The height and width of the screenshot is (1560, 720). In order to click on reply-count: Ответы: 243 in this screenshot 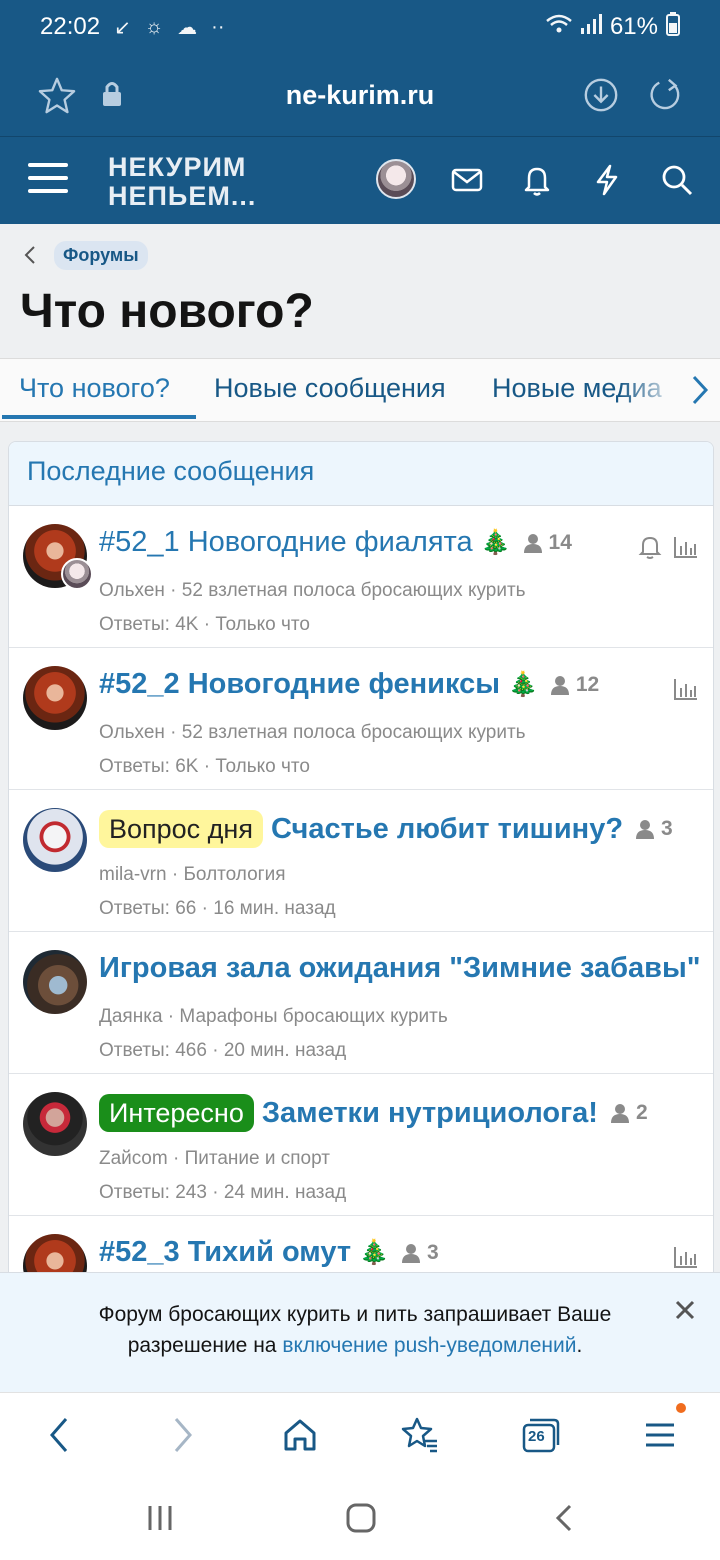, I will do `click(153, 1192)`.